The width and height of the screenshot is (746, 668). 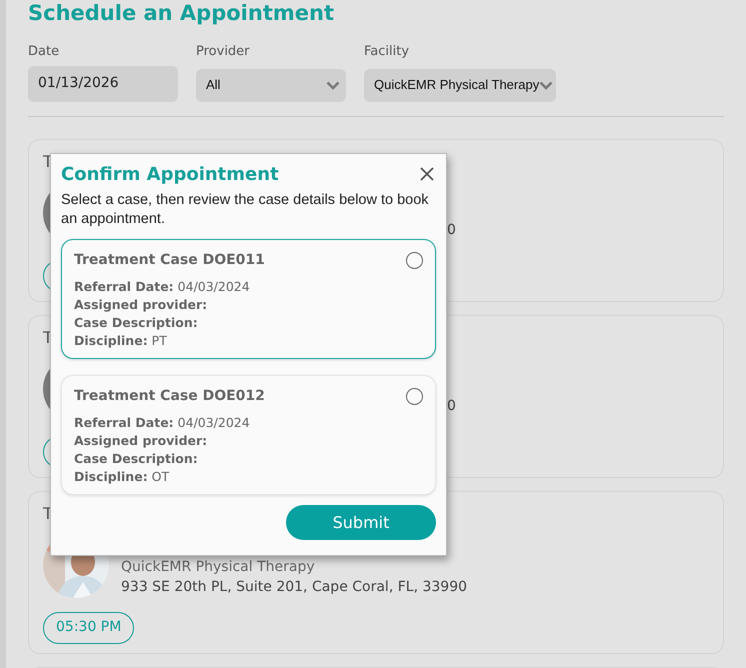 What do you see at coordinates (103, 84) in the screenshot?
I see `date-field: 01/13/2026` at bounding box center [103, 84].